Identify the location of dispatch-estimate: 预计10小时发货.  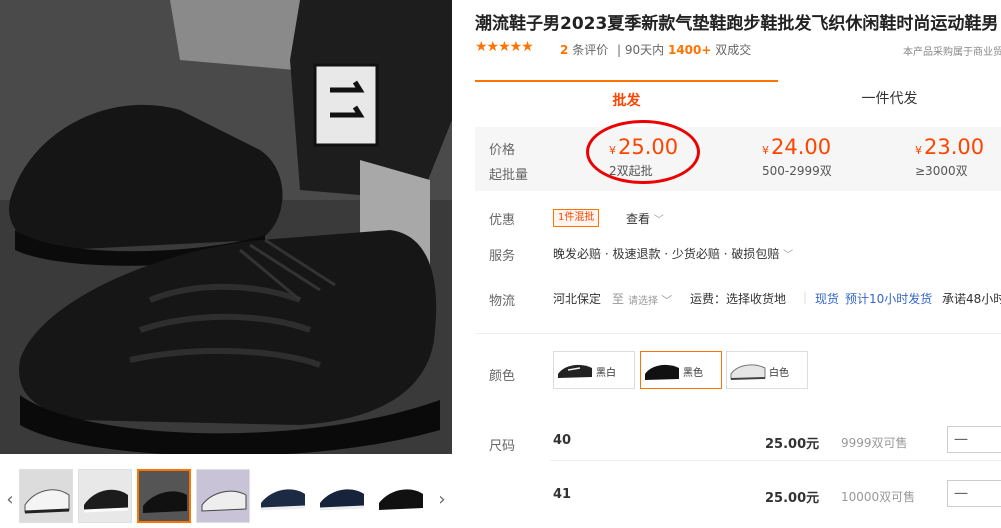
(889, 299).